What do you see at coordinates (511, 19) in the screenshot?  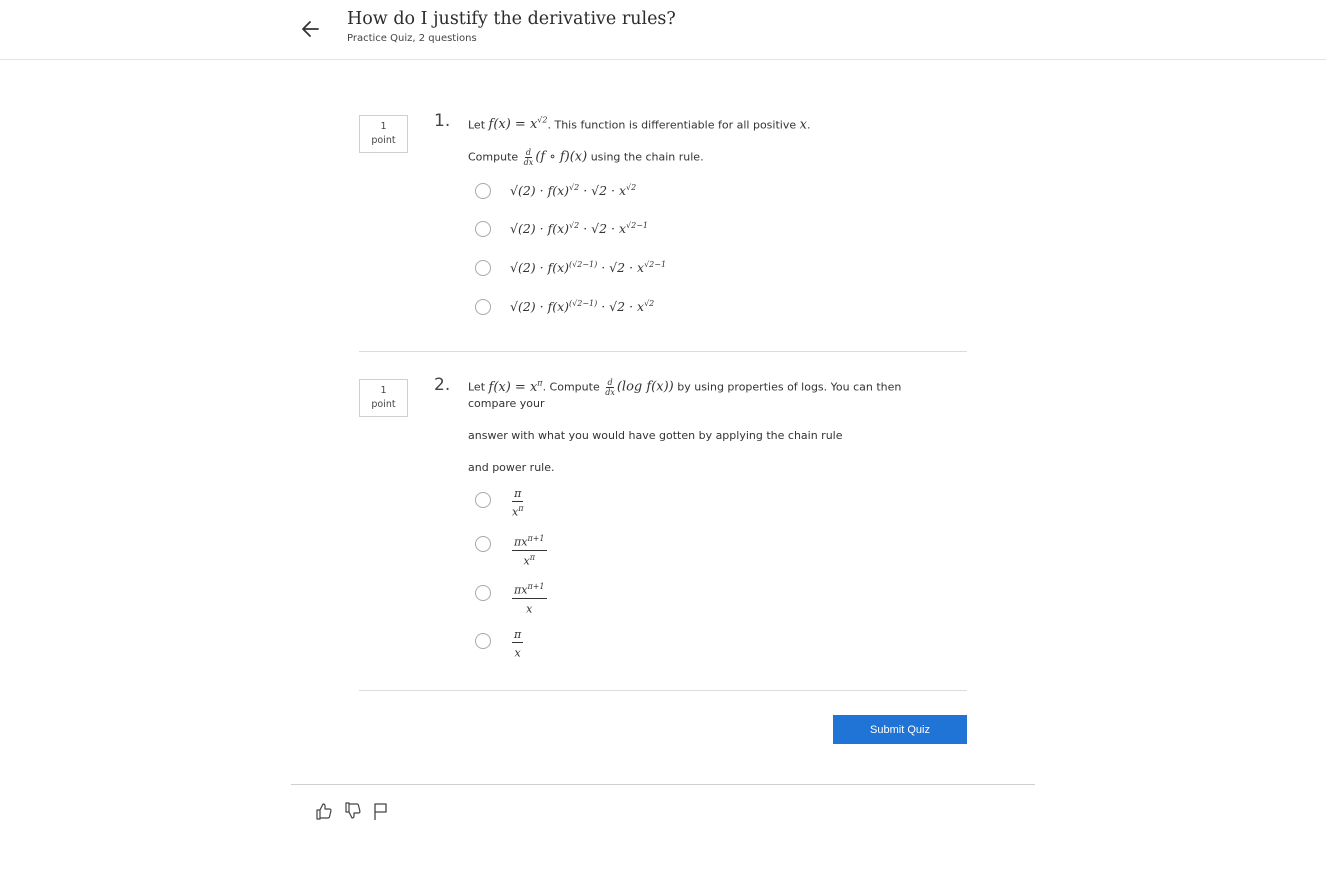 I see `page-title: How do I justify the derivative rules?` at bounding box center [511, 19].